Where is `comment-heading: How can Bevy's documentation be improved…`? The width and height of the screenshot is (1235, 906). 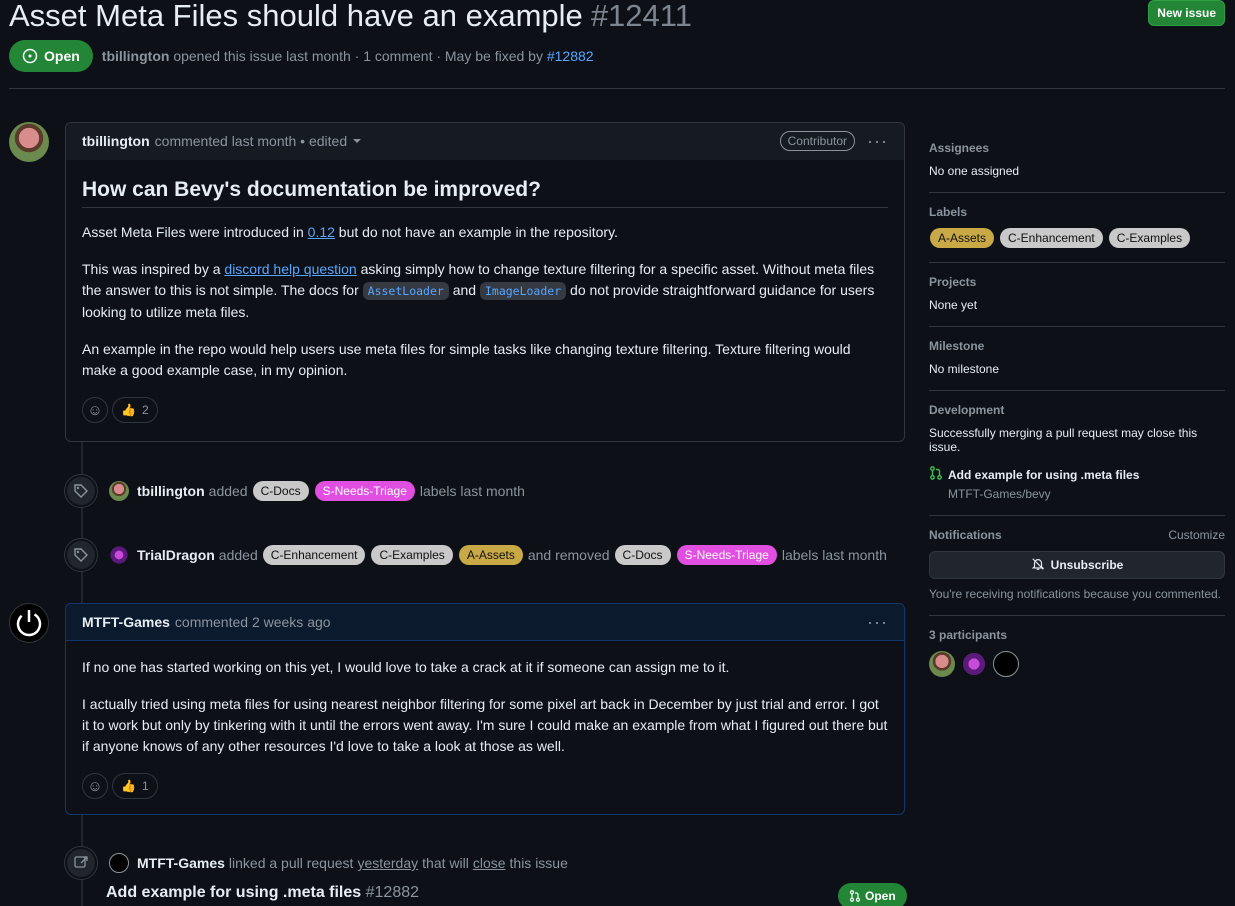 comment-heading: How can Bevy's documentation be improved… is located at coordinates (485, 184).